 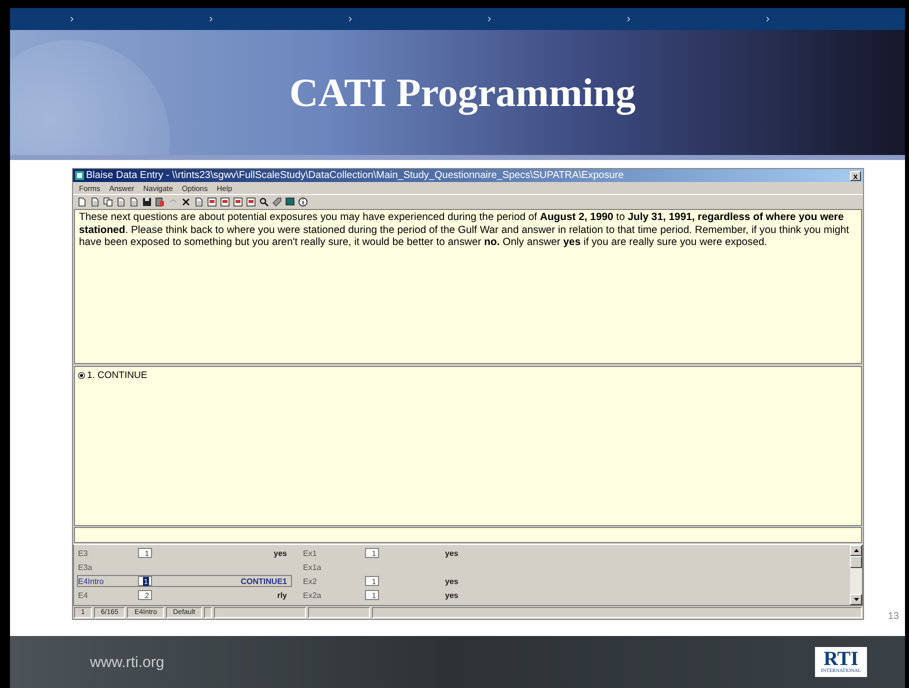 What do you see at coordinates (303, 202) in the screenshot?
I see `info-icon` at bounding box center [303, 202].